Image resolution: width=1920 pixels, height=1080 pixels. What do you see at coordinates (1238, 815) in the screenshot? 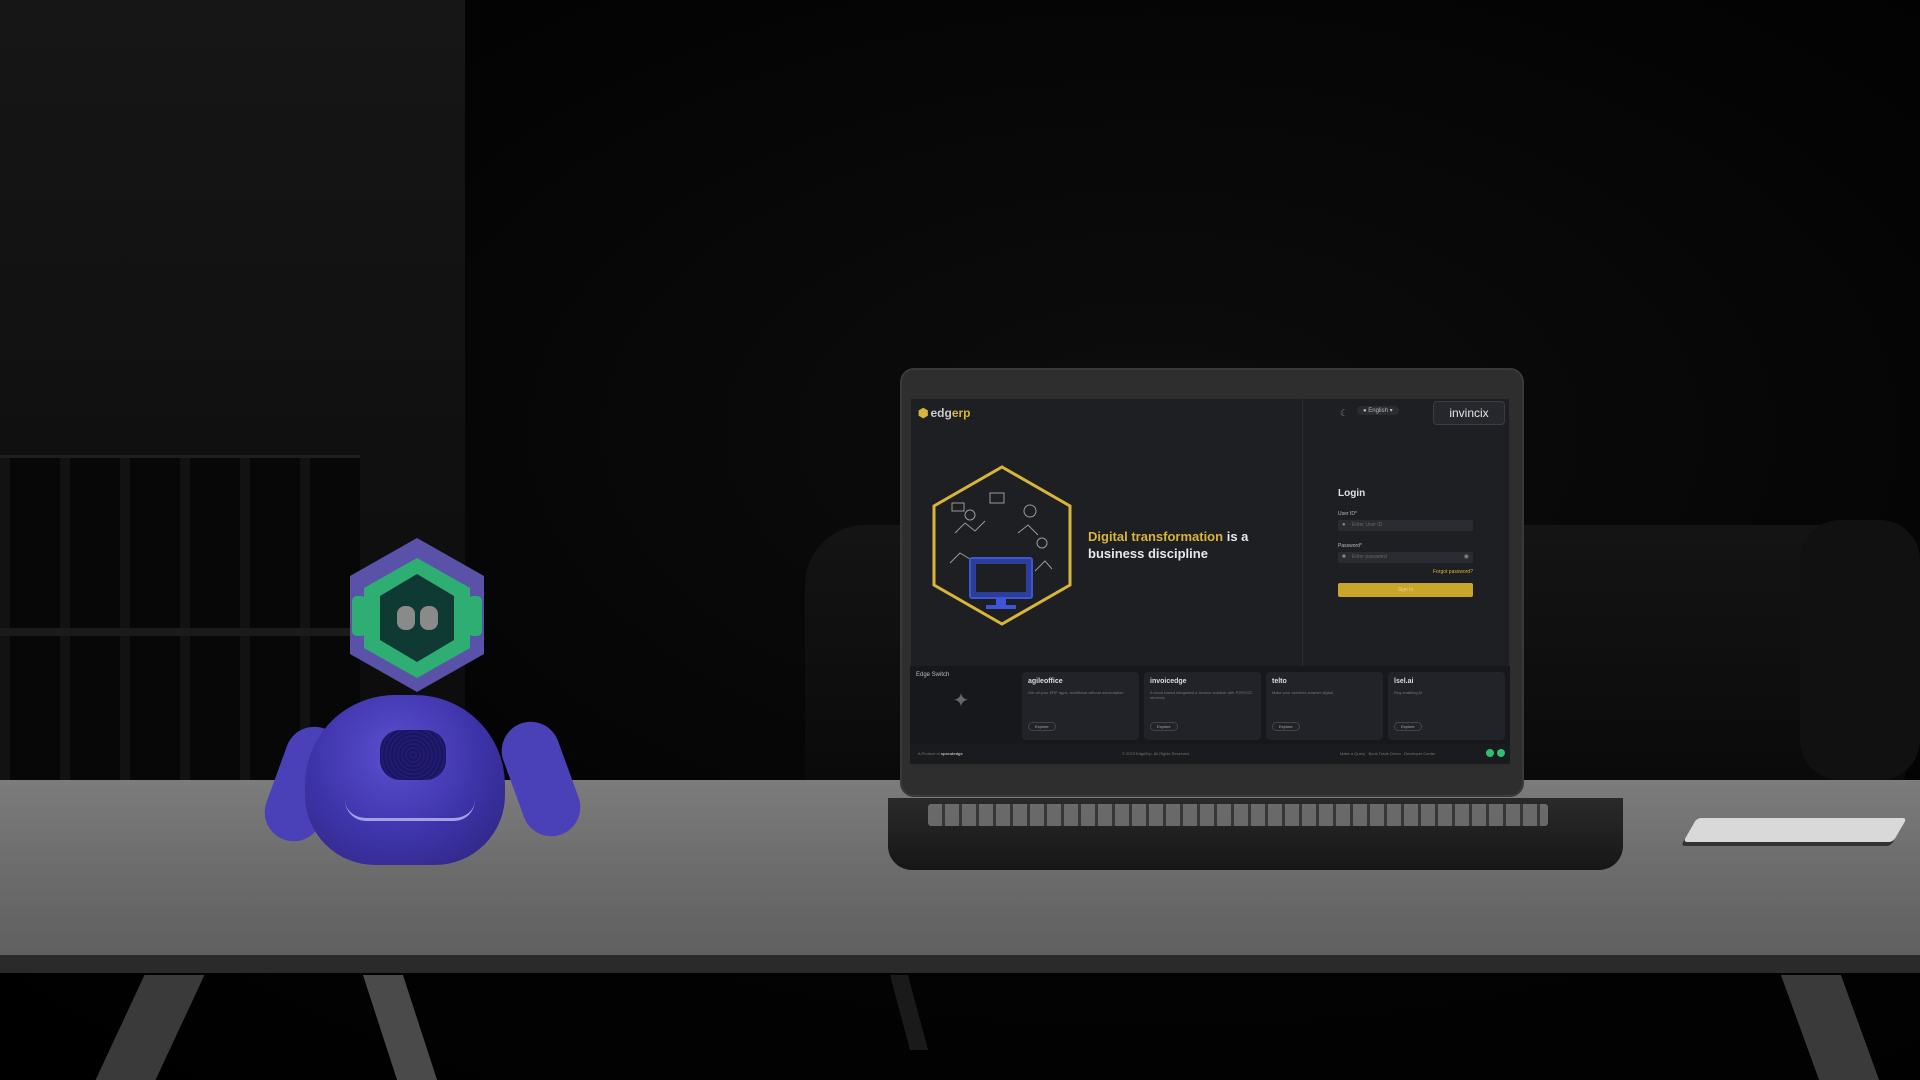
I see `laptop-keyboard` at bounding box center [1238, 815].